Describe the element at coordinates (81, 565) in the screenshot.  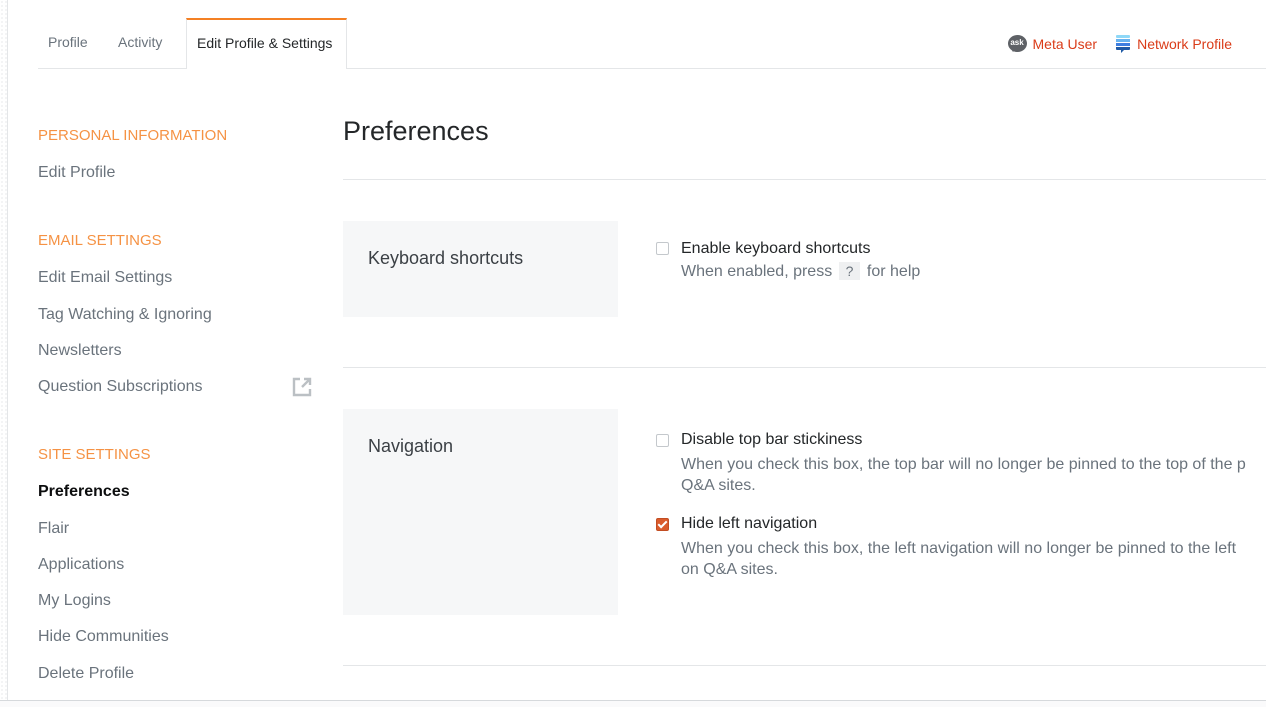
I see `sidebar-item-applications: Applications` at that location.